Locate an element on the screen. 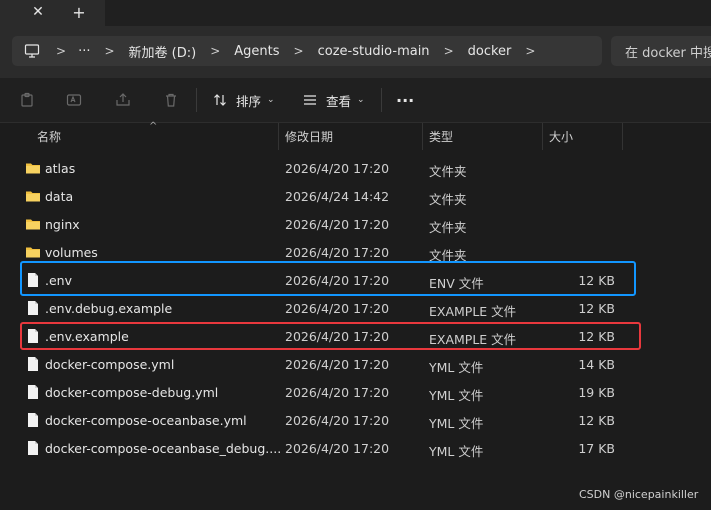 The height and width of the screenshot is (510, 711). view-icon is located at coordinates (310, 100).